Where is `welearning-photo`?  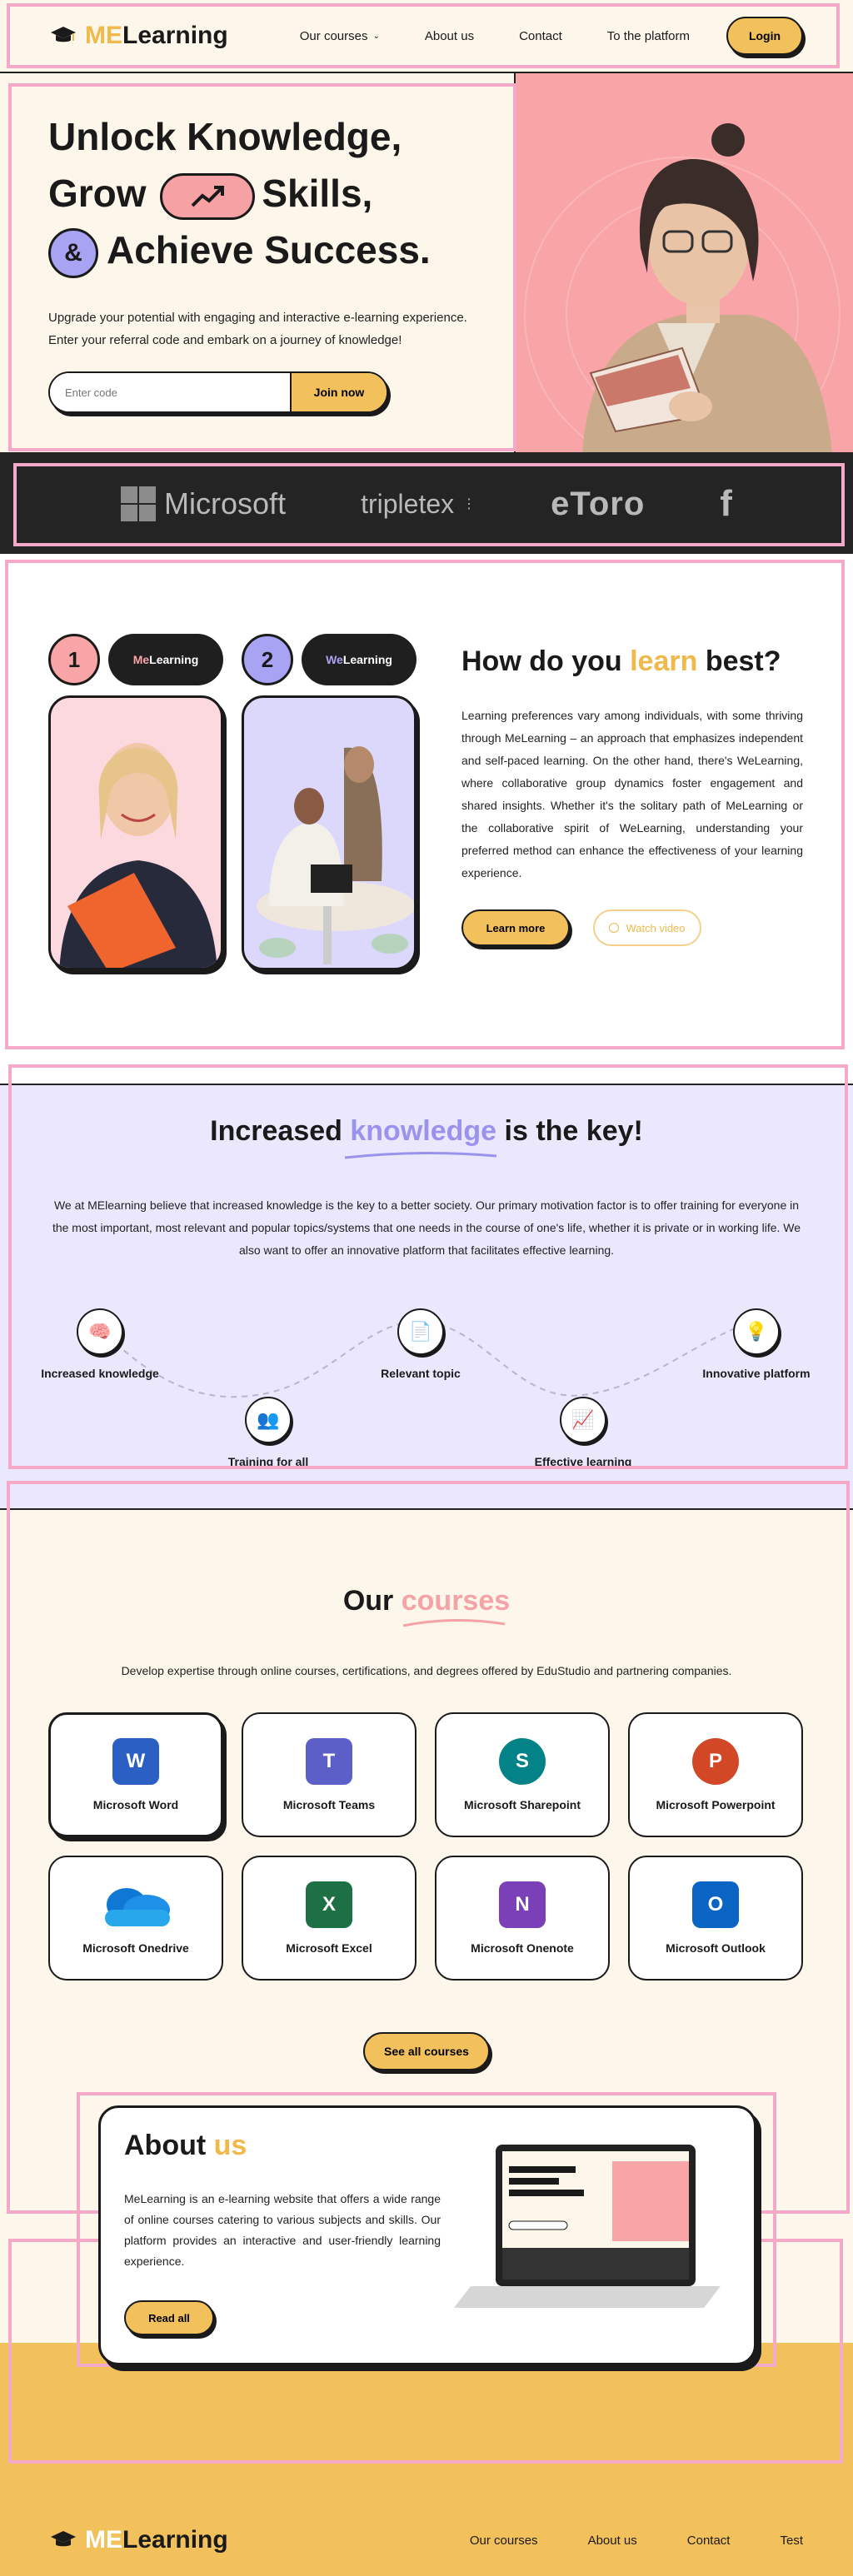 welearning-photo is located at coordinates (329, 832).